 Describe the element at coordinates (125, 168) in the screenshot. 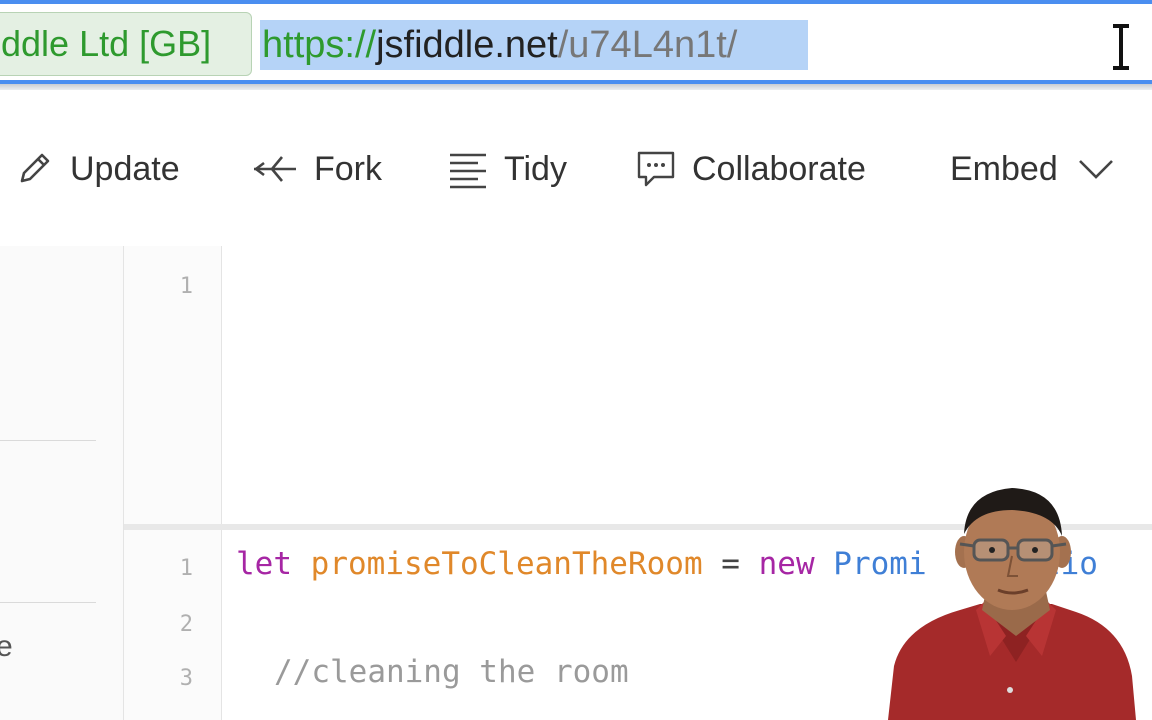

I see `update-button-label: Update` at that location.